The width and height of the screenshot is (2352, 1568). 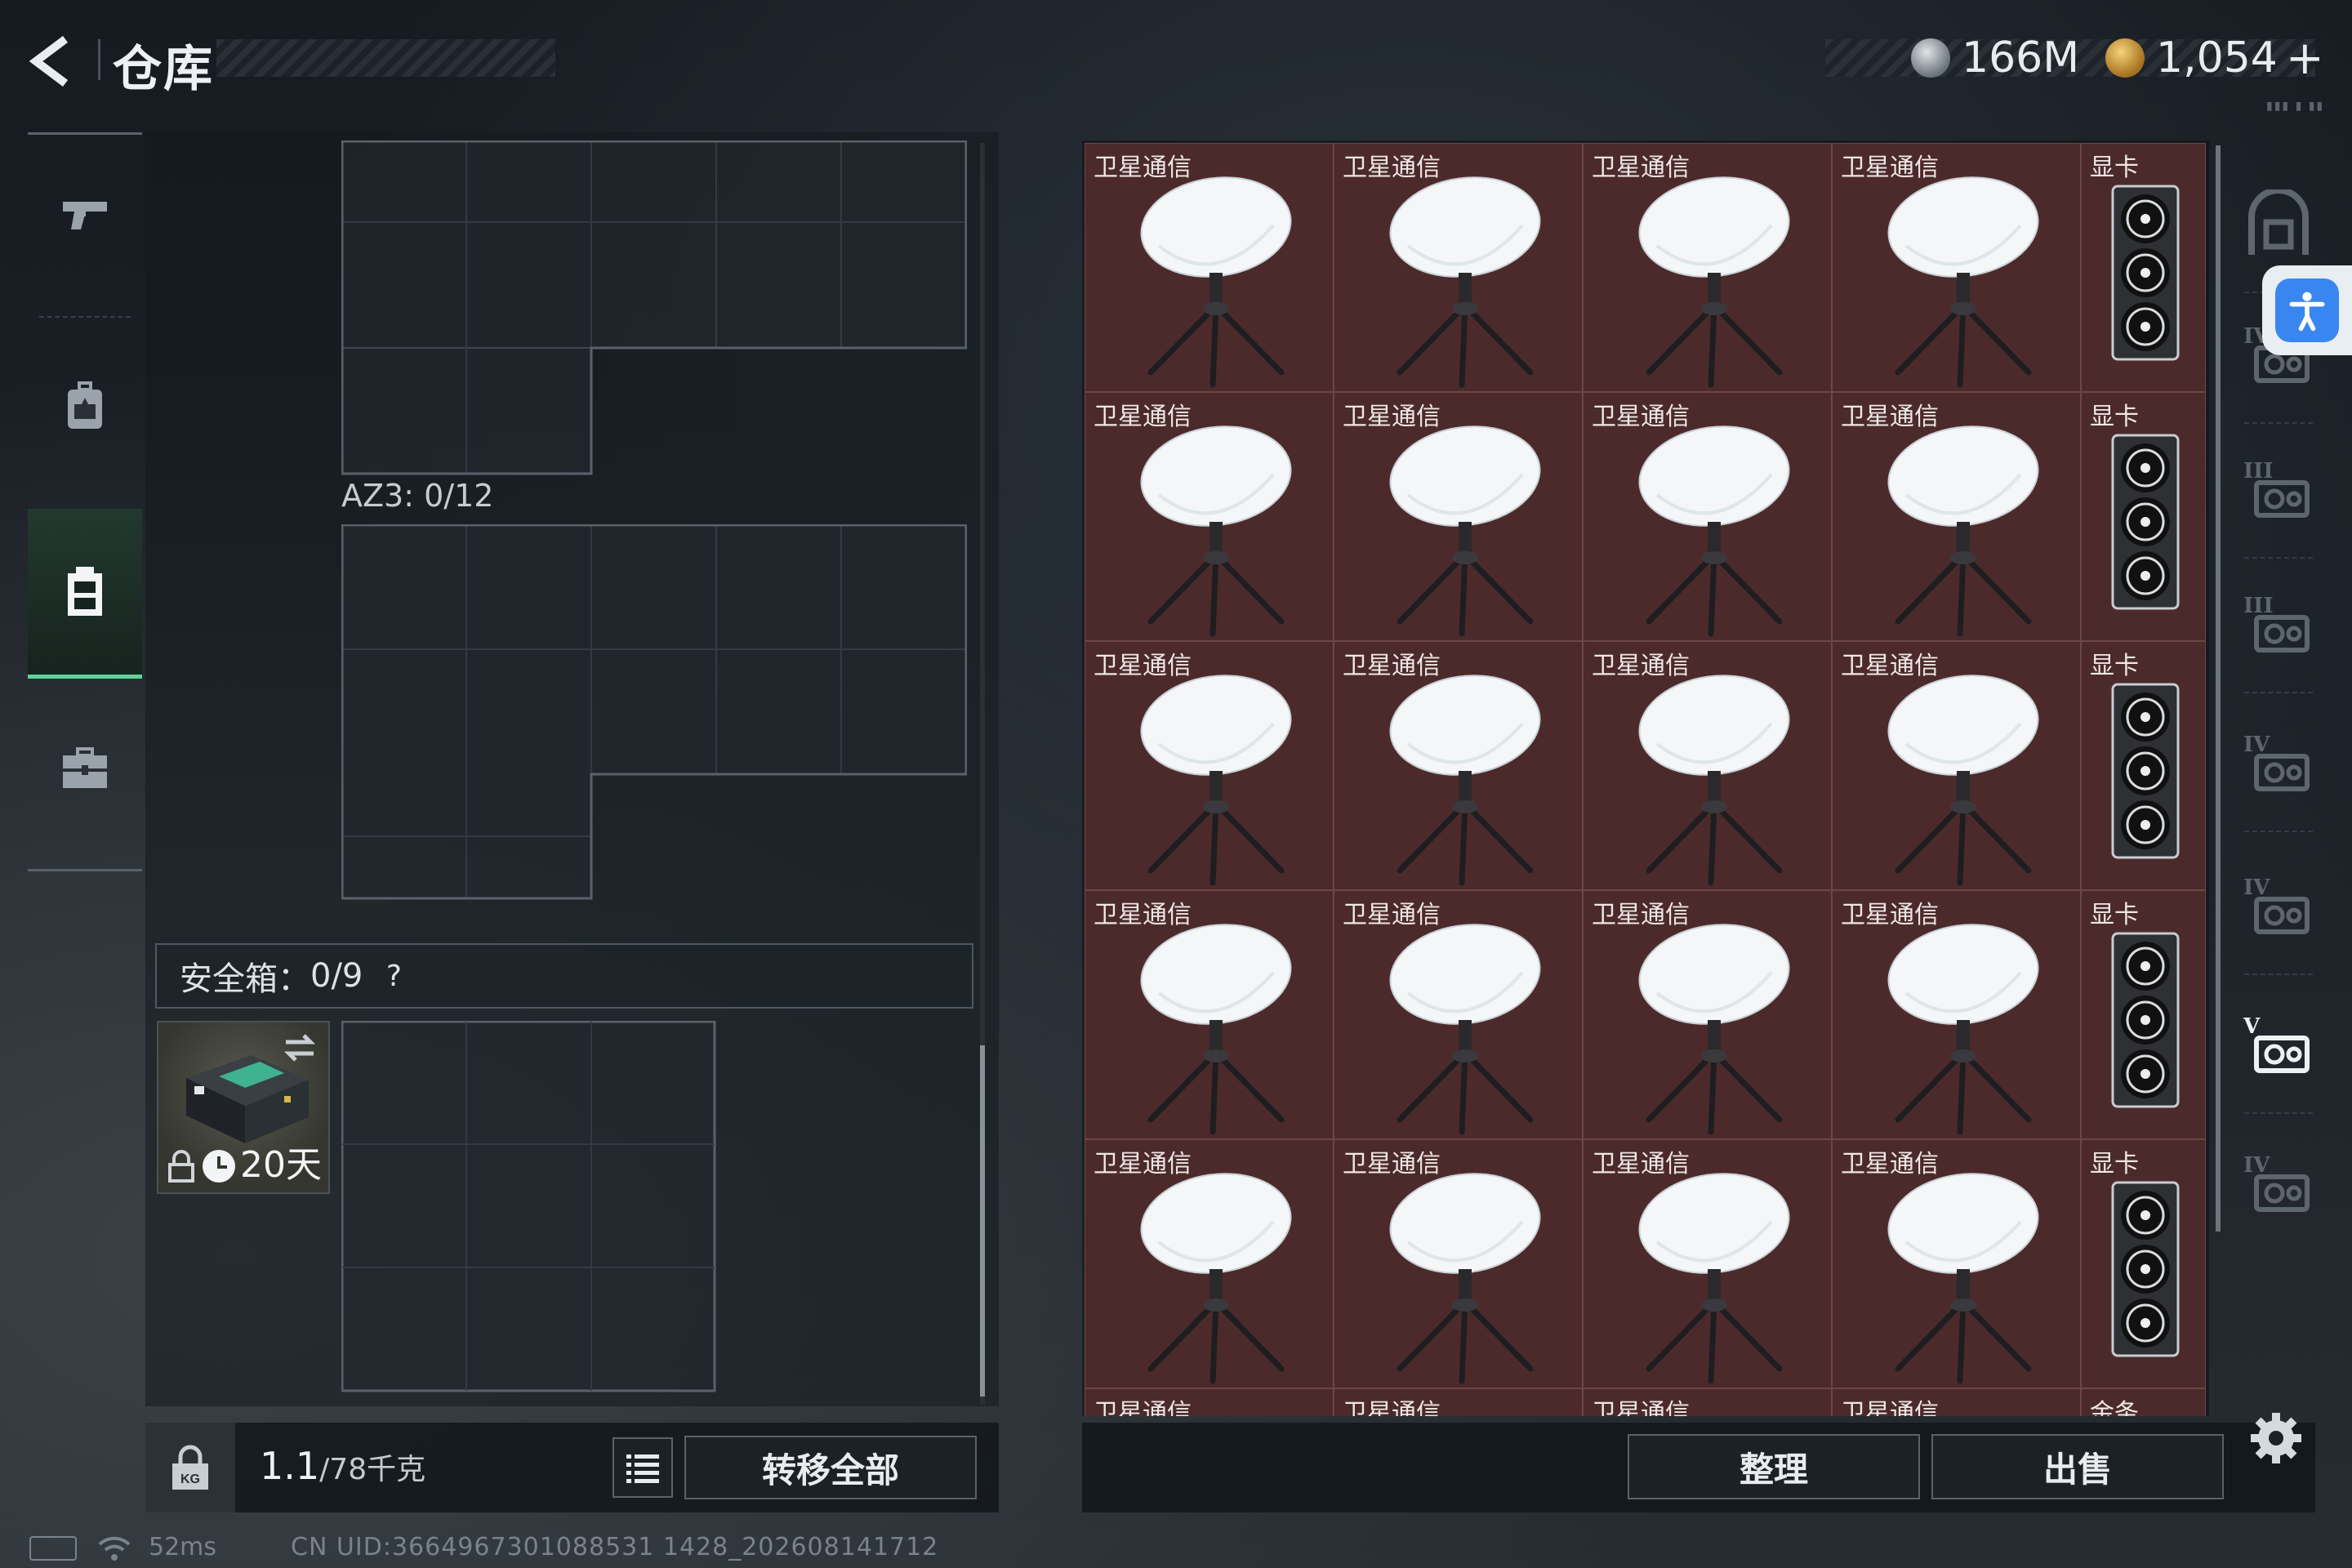 I want to click on swap-icon, so click(x=299, y=1048).